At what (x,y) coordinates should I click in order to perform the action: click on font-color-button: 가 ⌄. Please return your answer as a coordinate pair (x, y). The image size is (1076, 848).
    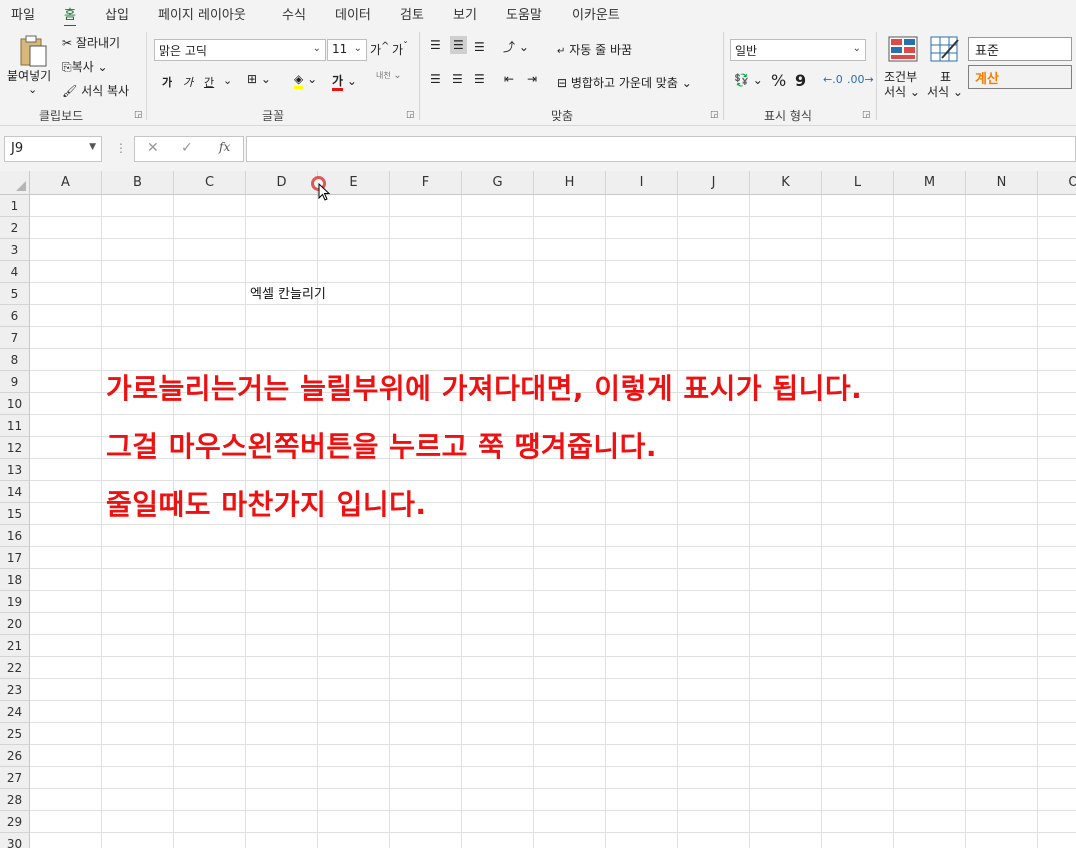
    Looking at the image, I should click on (344, 81).